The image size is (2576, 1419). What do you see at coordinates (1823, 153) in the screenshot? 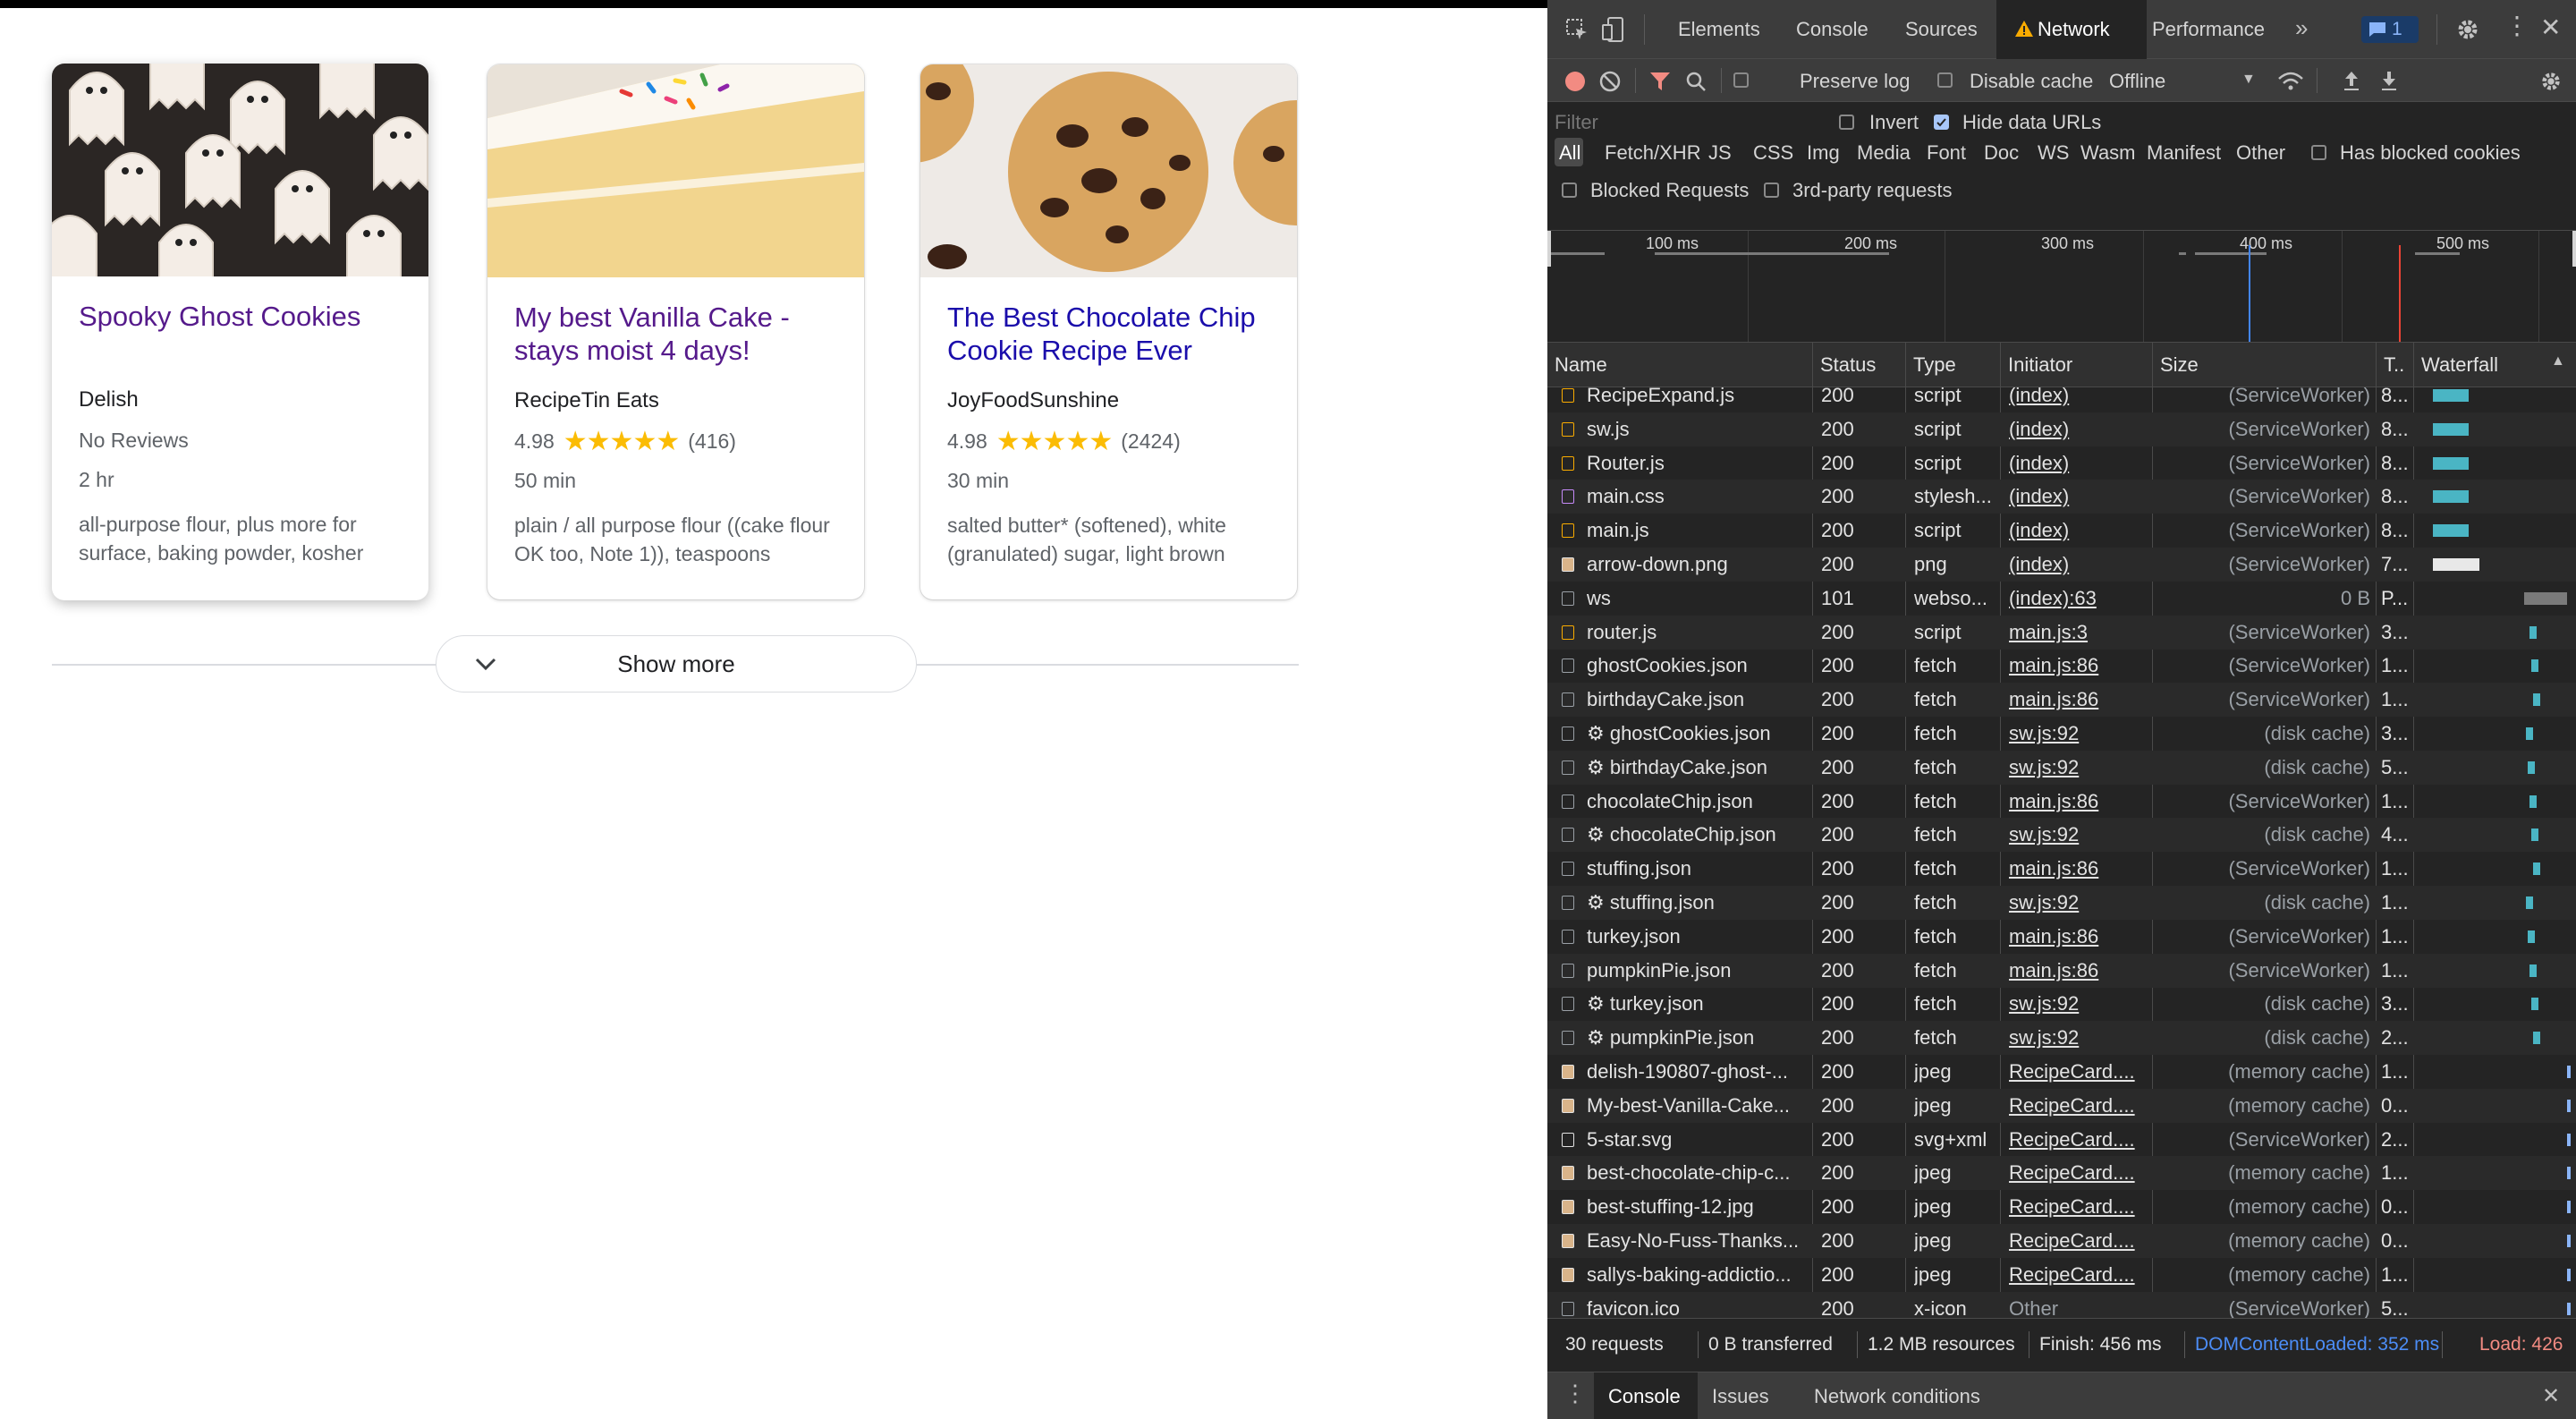
I see `type-filter-img: Img` at bounding box center [1823, 153].